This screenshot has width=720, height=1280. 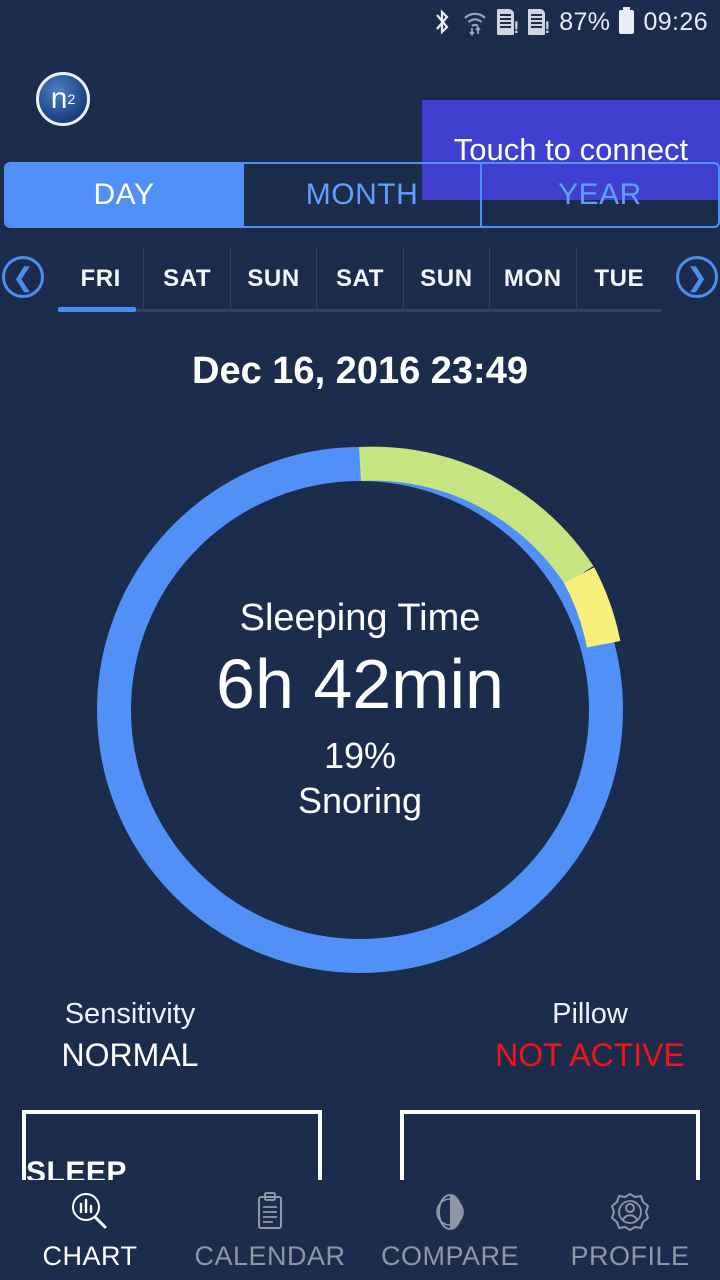 What do you see at coordinates (627, 20) in the screenshot?
I see `battery-icon` at bounding box center [627, 20].